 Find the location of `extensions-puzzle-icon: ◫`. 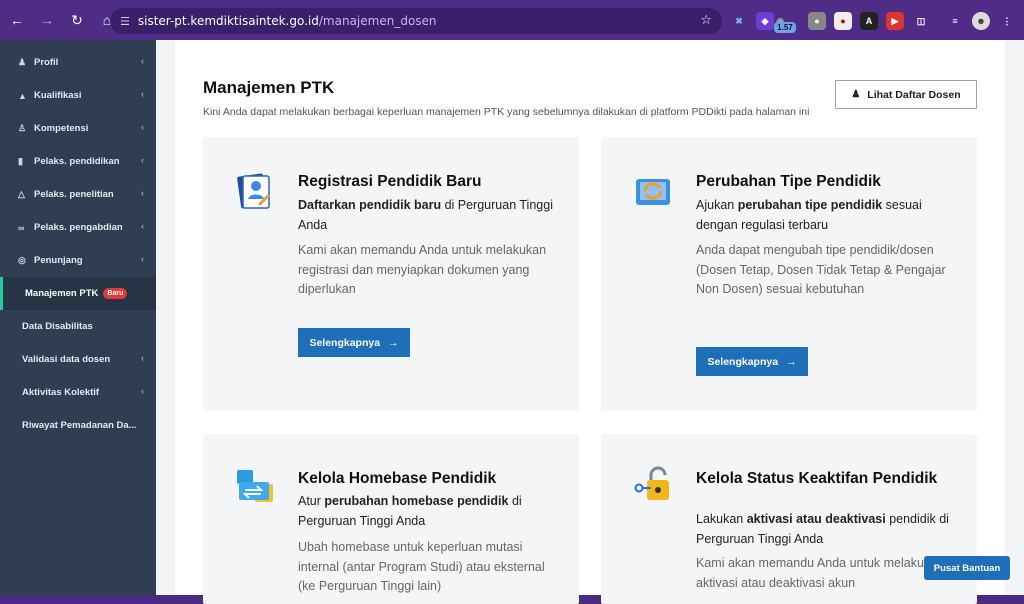

extensions-puzzle-icon: ◫ is located at coordinates (921, 21).